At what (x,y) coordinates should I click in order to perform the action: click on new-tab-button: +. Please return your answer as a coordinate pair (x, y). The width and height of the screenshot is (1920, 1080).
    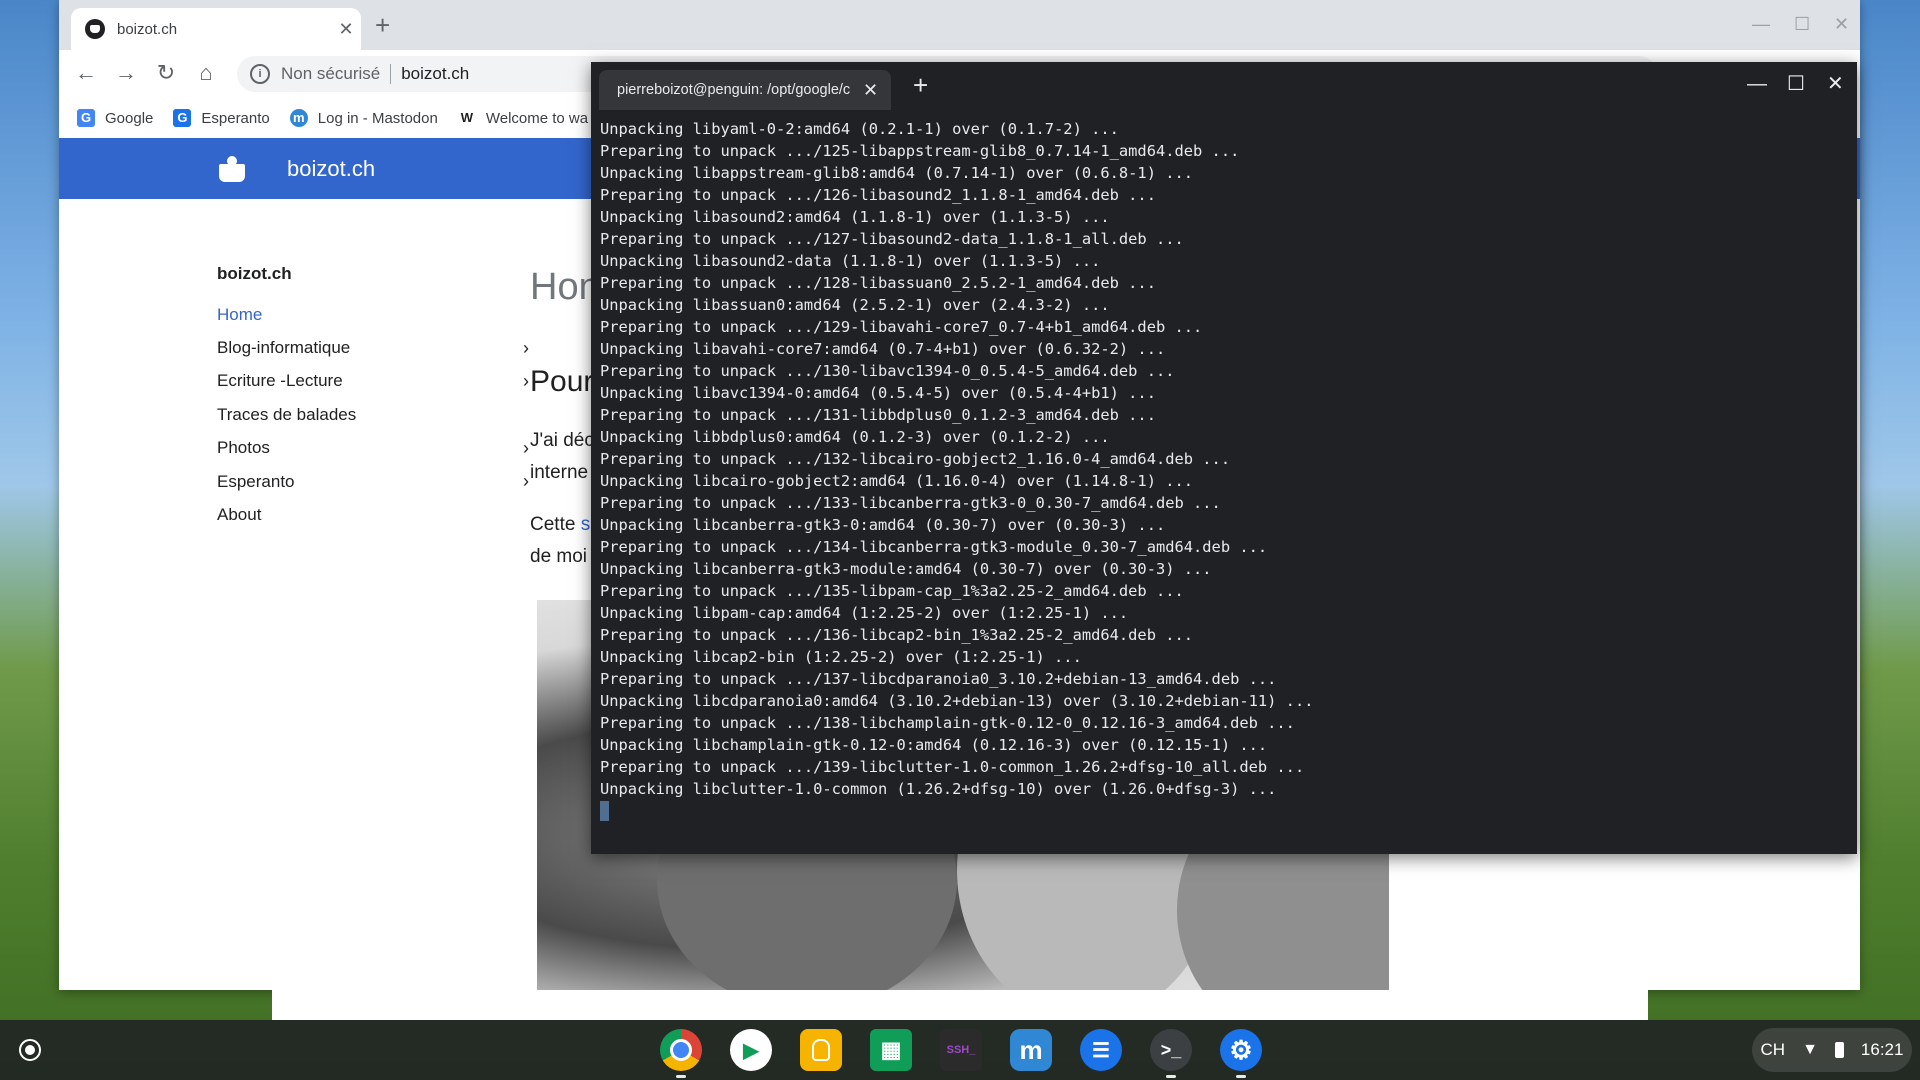
    Looking at the image, I should click on (382, 25).